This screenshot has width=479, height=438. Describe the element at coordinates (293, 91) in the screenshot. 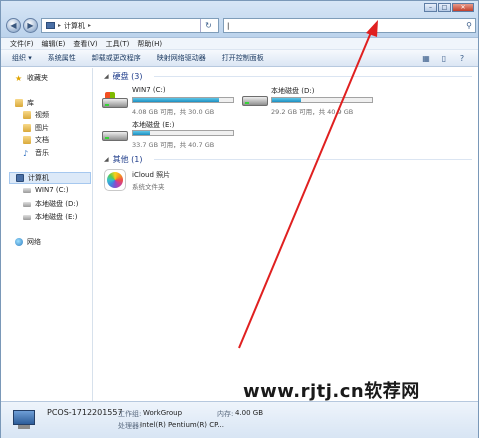

I see `drive-name: 本地磁盘 (D:)` at that location.